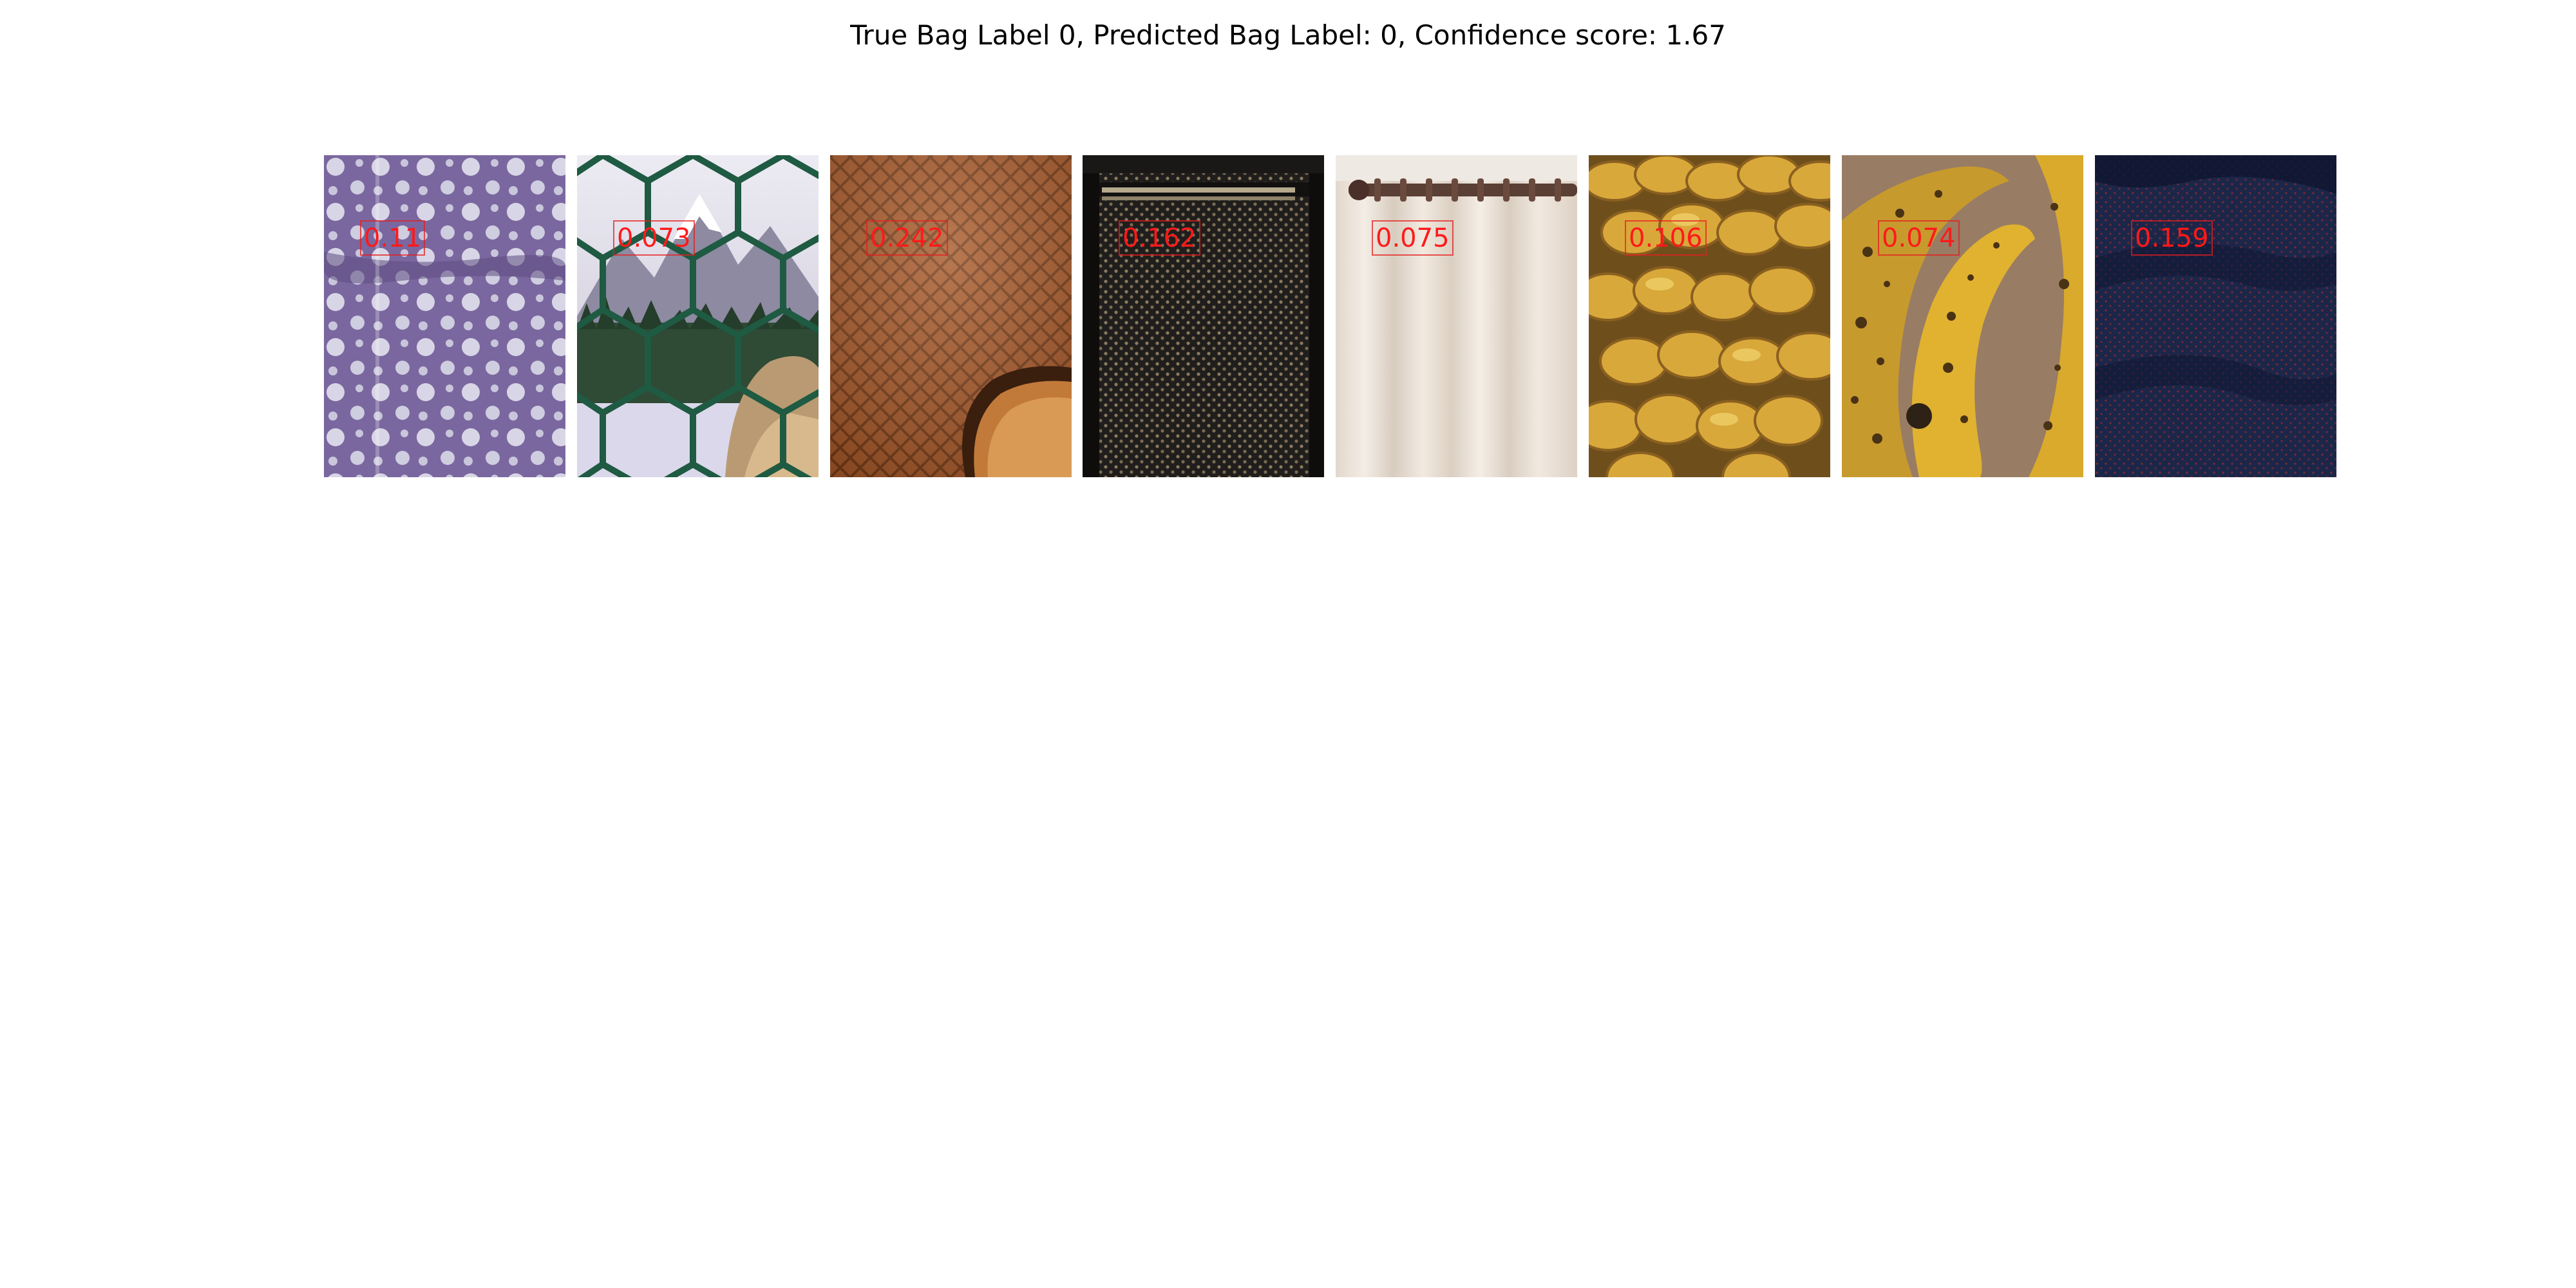 The height and width of the screenshot is (1288, 2576). What do you see at coordinates (1413, 238) in the screenshot?
I see `instance-score: 0.075` at bounding box center [1413, 238].